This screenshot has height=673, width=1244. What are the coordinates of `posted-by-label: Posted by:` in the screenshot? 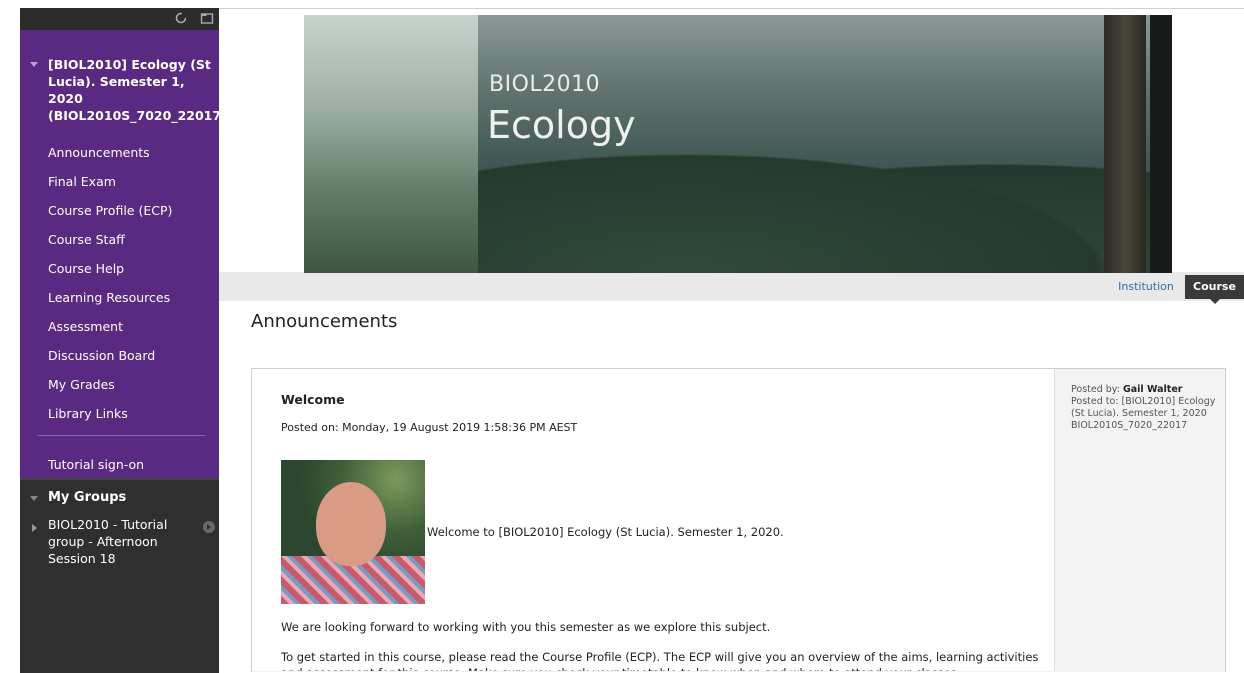 It's located at (1095, 389).